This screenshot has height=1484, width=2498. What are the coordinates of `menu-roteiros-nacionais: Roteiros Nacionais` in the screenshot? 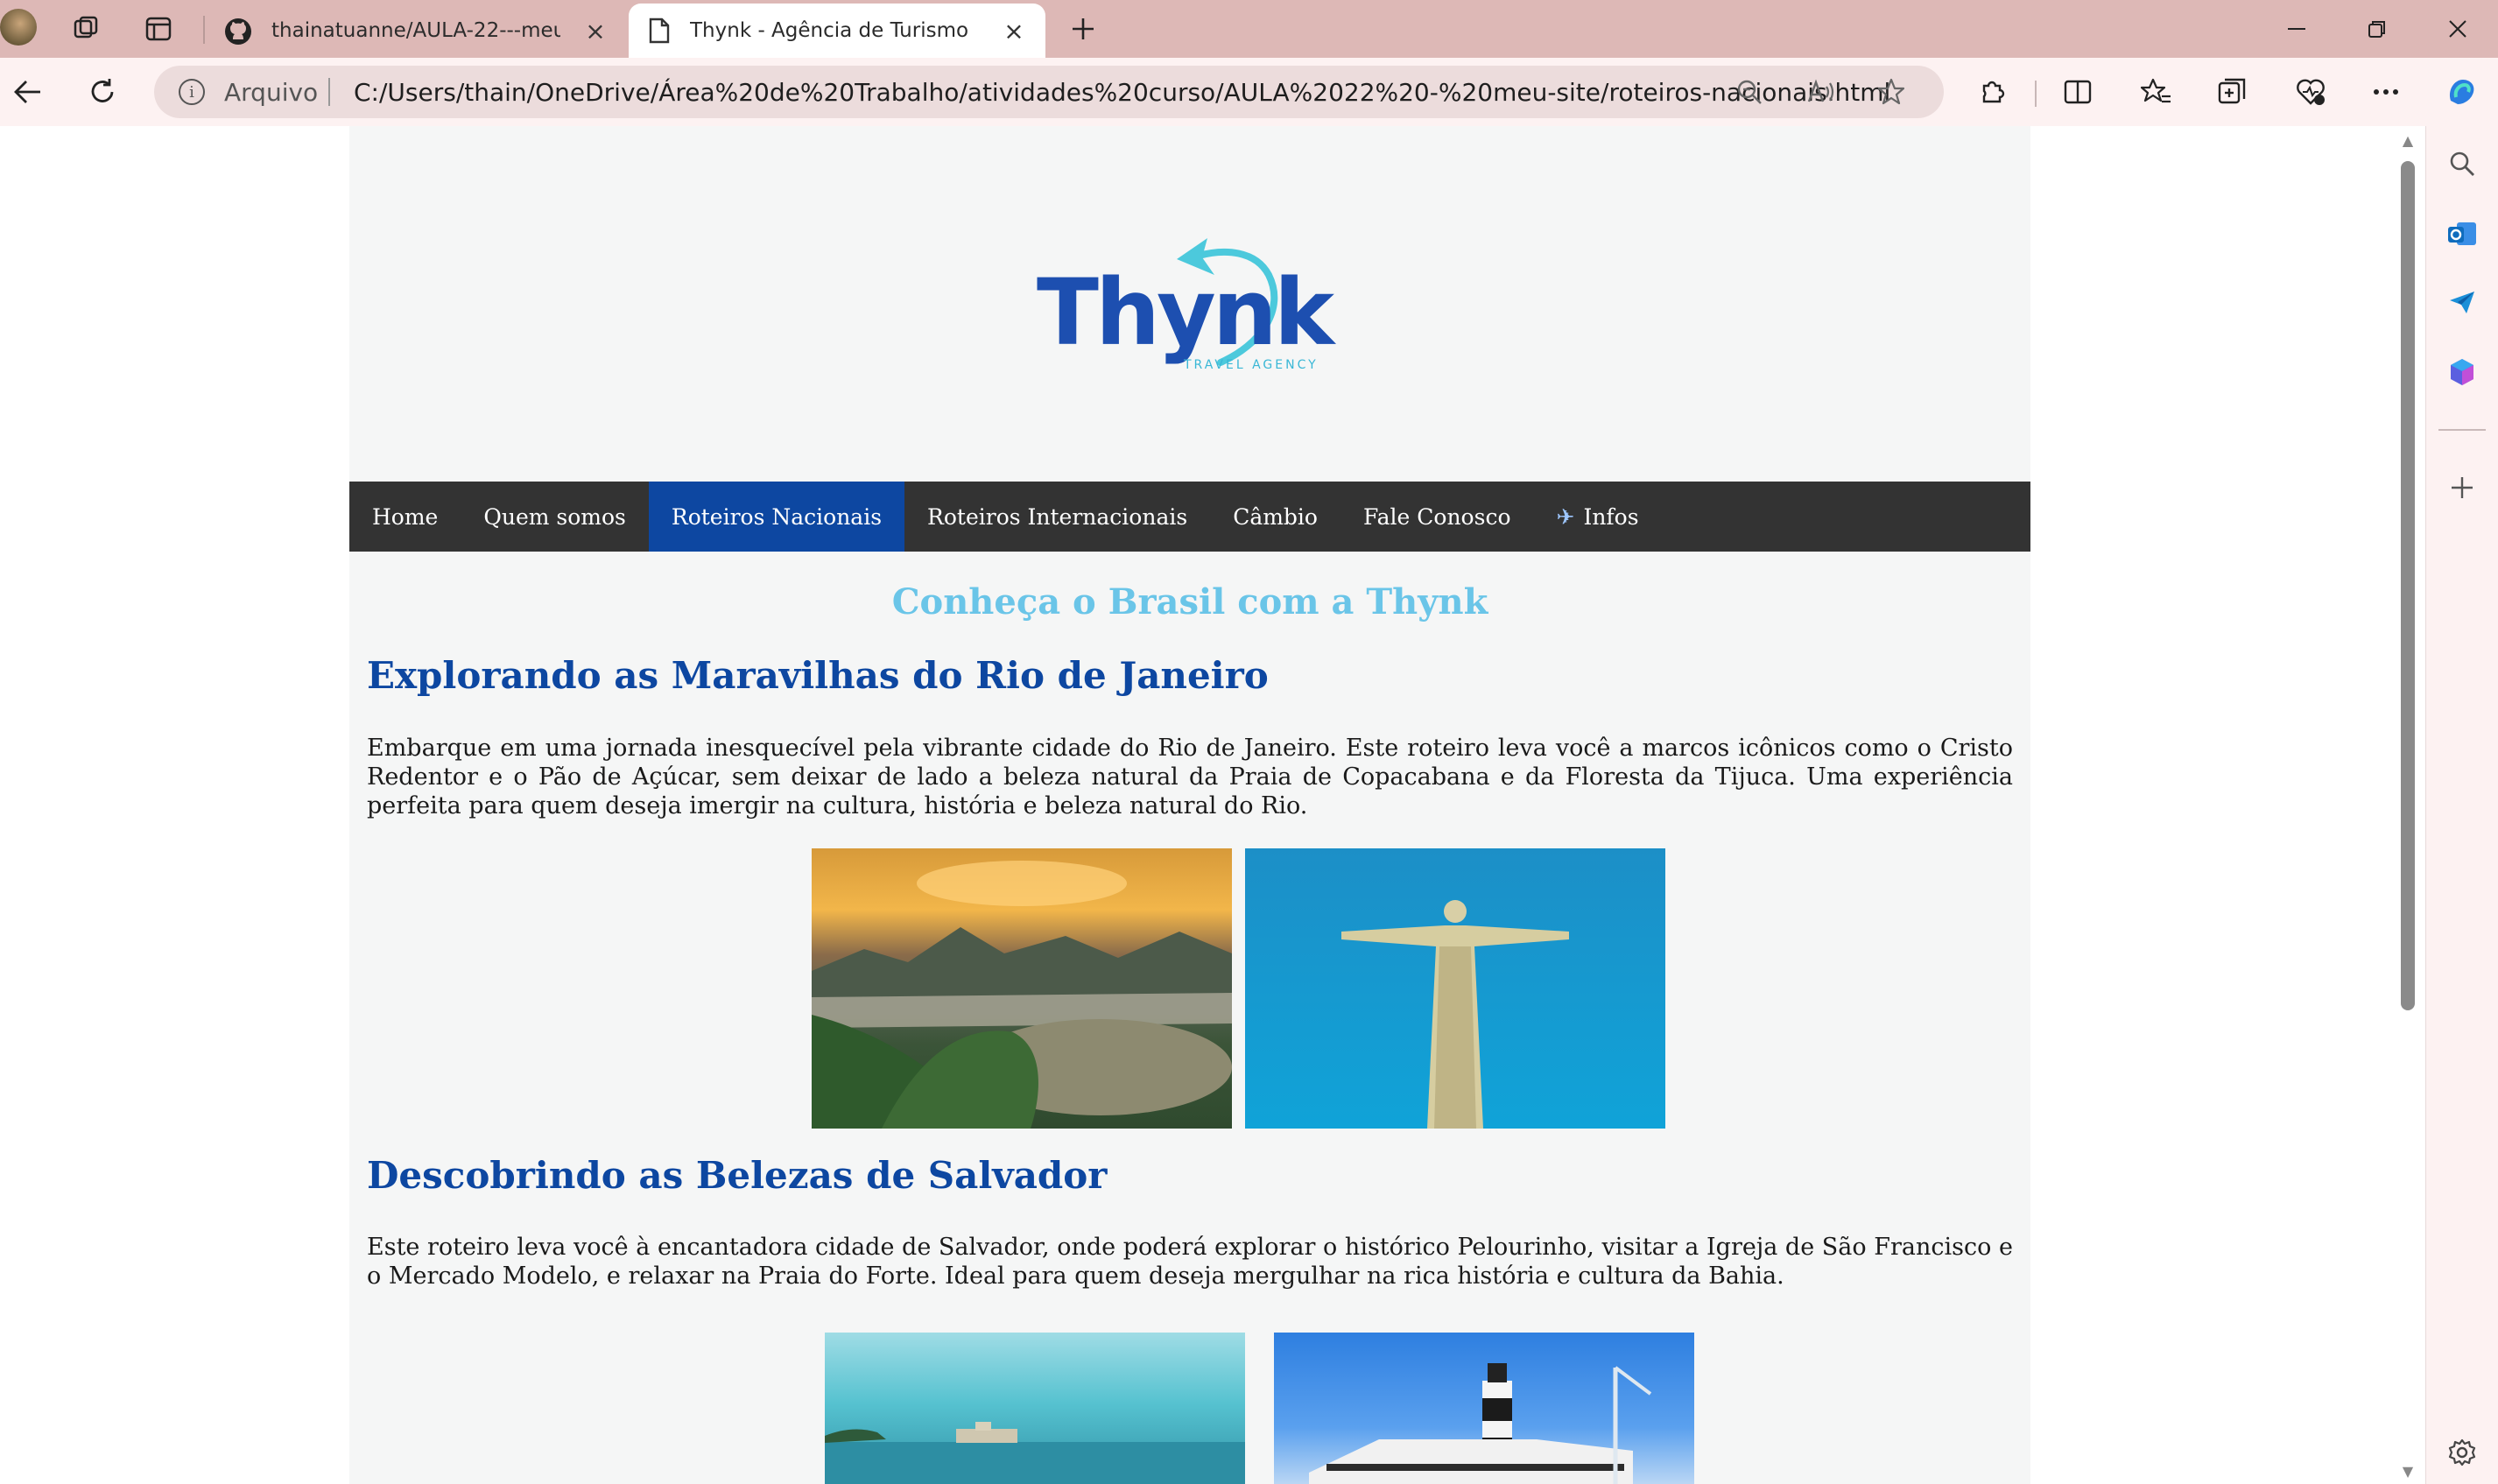 It's located at (776, 517).